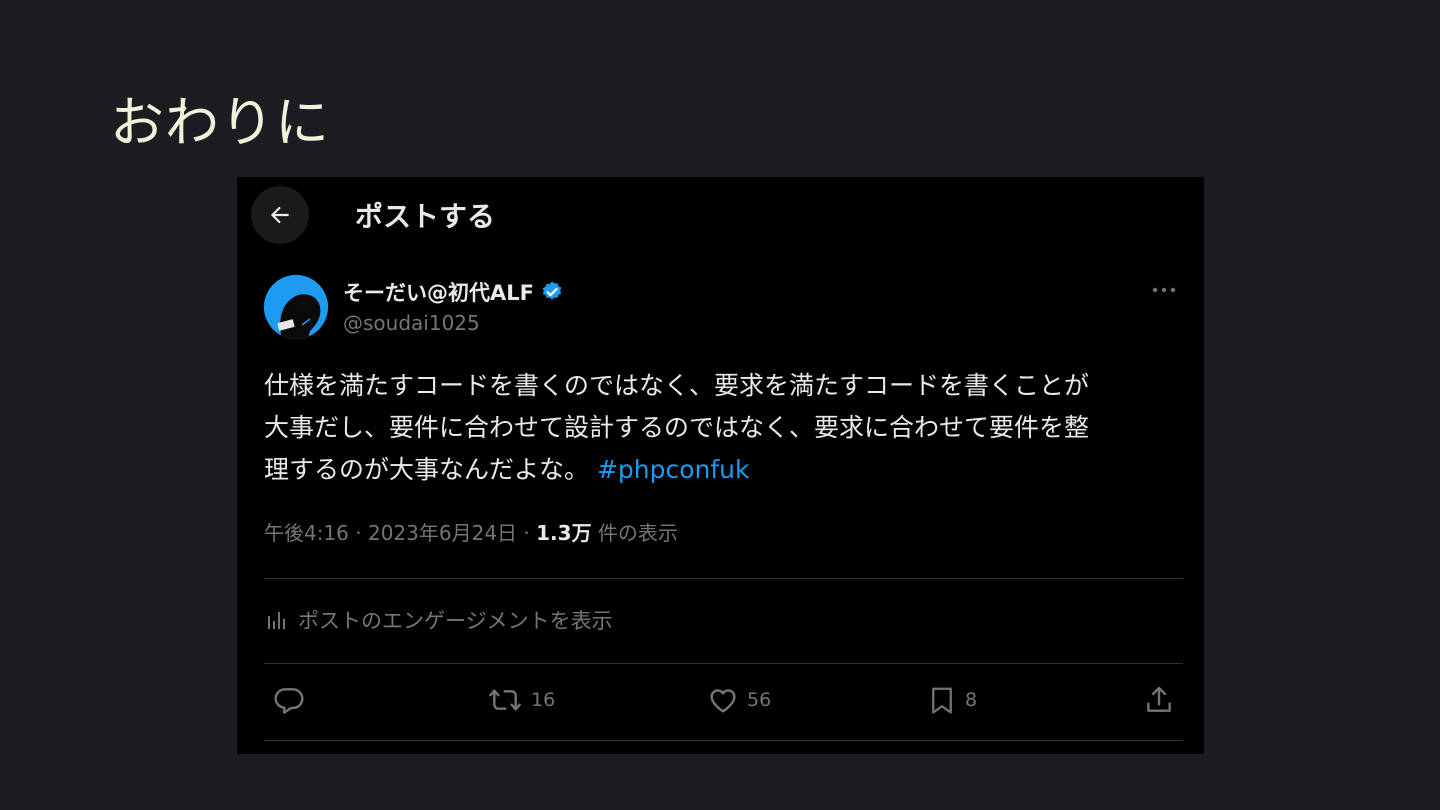 The image size is (1440, 810). Describe the element at coordinates (677, 427) in the screenshot. I see `post-text-line-2: 大事だし、要件に合わせて設計するのではなく、要求に合わせて要件を整` at that location.